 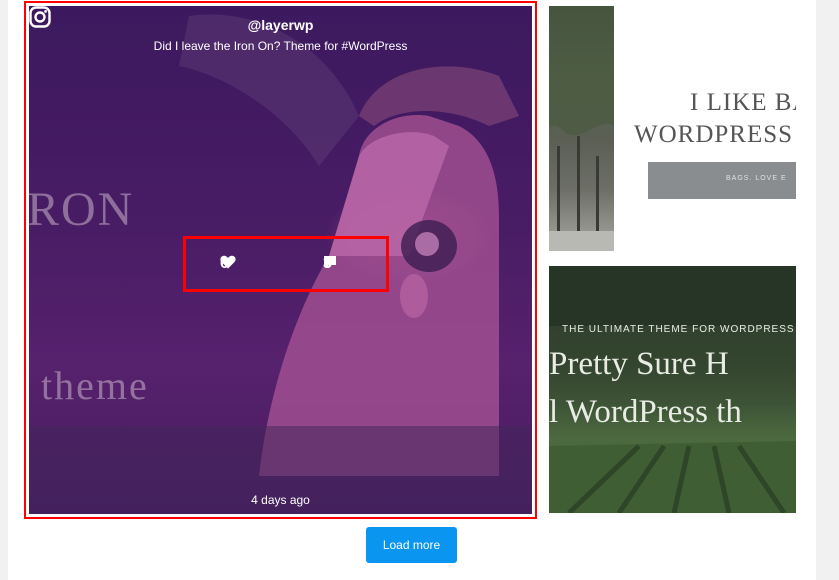 I want to click on tea-headline-line-1: Pretty Sure H, so click(x=639, y=364).